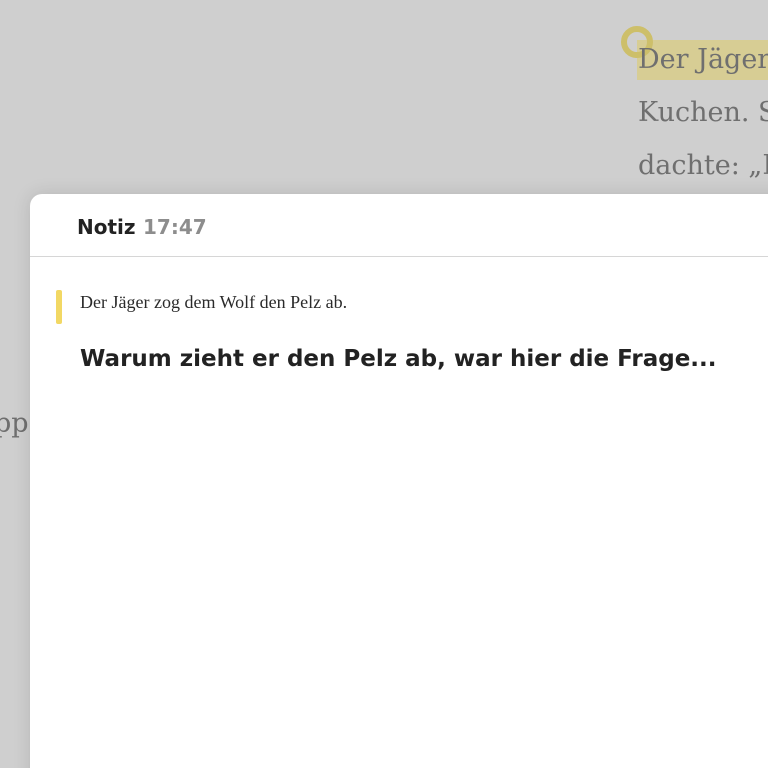 The width and height of the screenshot is (768, 768). Describe the element at coordinates (399, 225) in the screenshot. I see `note-header: Notiz 17:47` at that location.